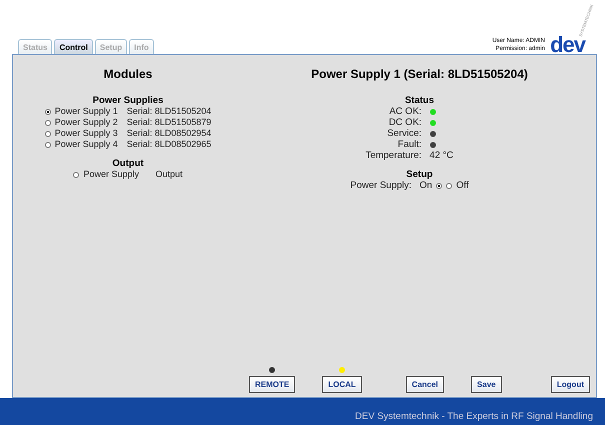 This screenshot has height=425, width=605. What do you see at coordinates (419, 174) in the screenshot?
I see `section-title: Setup` at bounding box center [419, 174].